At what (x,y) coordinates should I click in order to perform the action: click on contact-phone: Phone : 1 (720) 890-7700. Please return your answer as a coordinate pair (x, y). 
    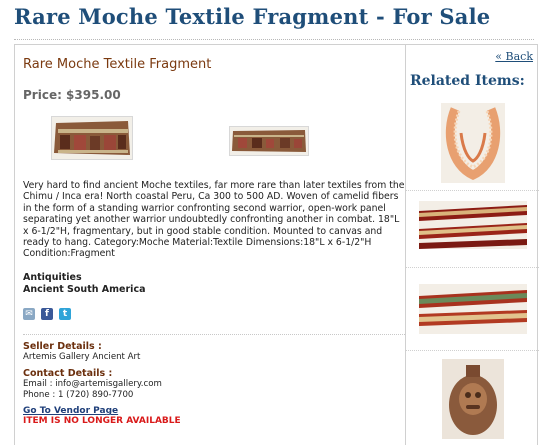
    Looking at the image, I should click on (78, 394).